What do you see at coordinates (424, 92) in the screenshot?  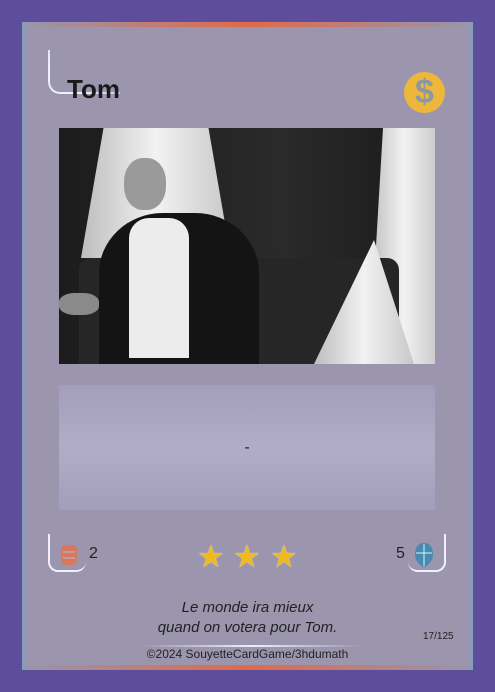 I see `dollar-coin-icon: $` at bounding box center [424, 92].